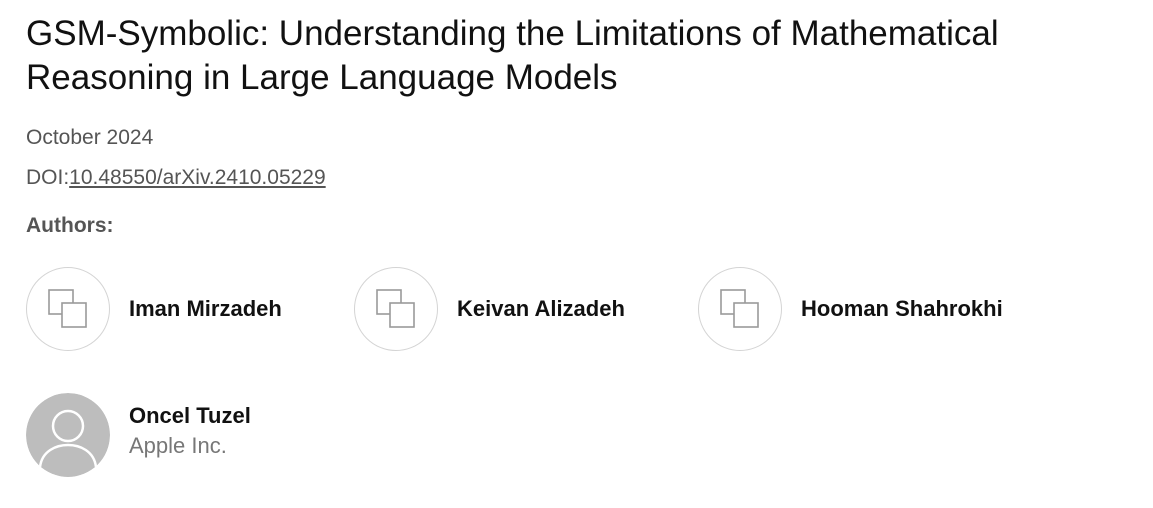 The height and width of the screenshot is (508, 1153). I want to click on author-info: Oncel Tuzel Apple Inc., so click(190, 431).